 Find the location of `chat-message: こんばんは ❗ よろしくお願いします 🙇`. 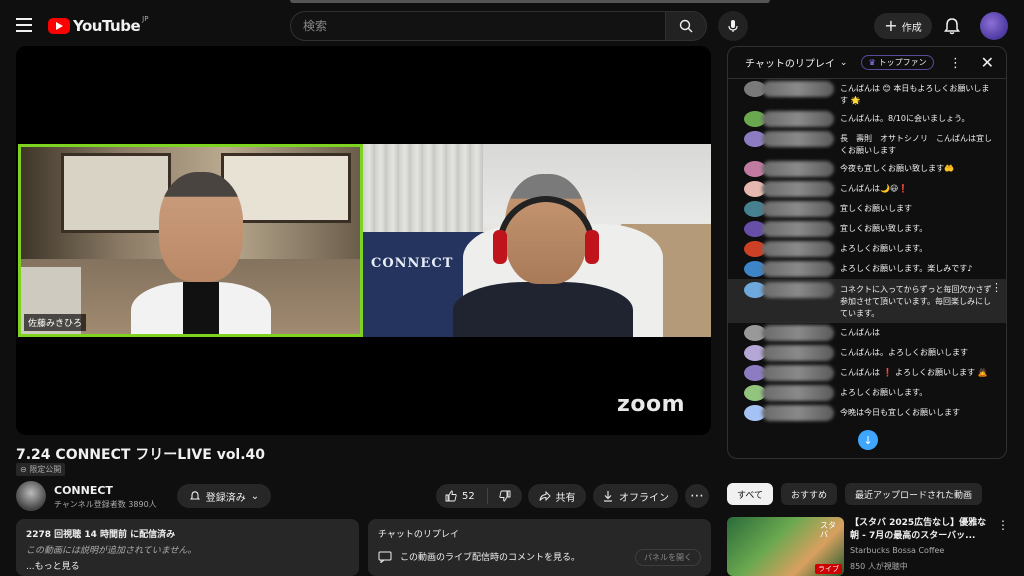

chat-message: こんばんは ❗ よろしくお願いします 🙇 is located at coordinates (870, 373).